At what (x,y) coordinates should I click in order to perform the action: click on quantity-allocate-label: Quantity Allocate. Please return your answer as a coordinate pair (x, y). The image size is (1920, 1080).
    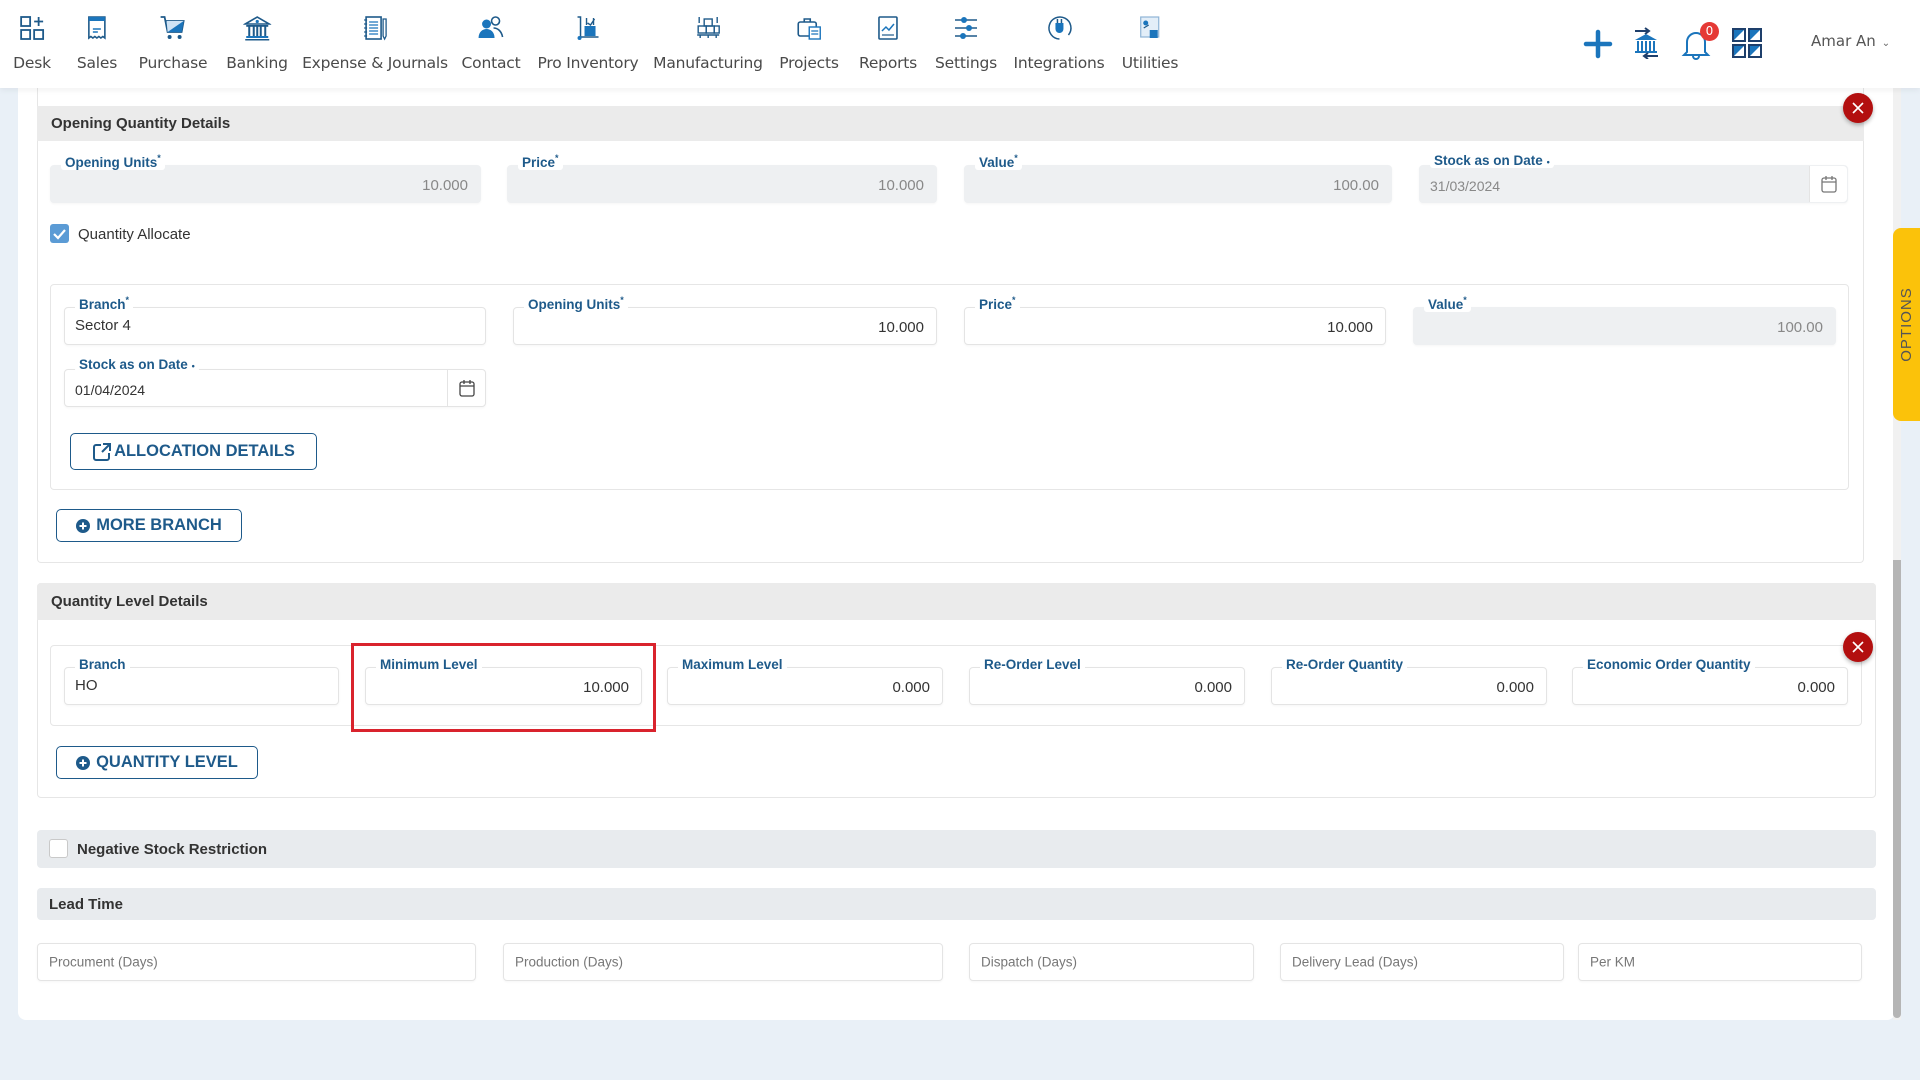
    Looking at the image, I should click on (134, 234).